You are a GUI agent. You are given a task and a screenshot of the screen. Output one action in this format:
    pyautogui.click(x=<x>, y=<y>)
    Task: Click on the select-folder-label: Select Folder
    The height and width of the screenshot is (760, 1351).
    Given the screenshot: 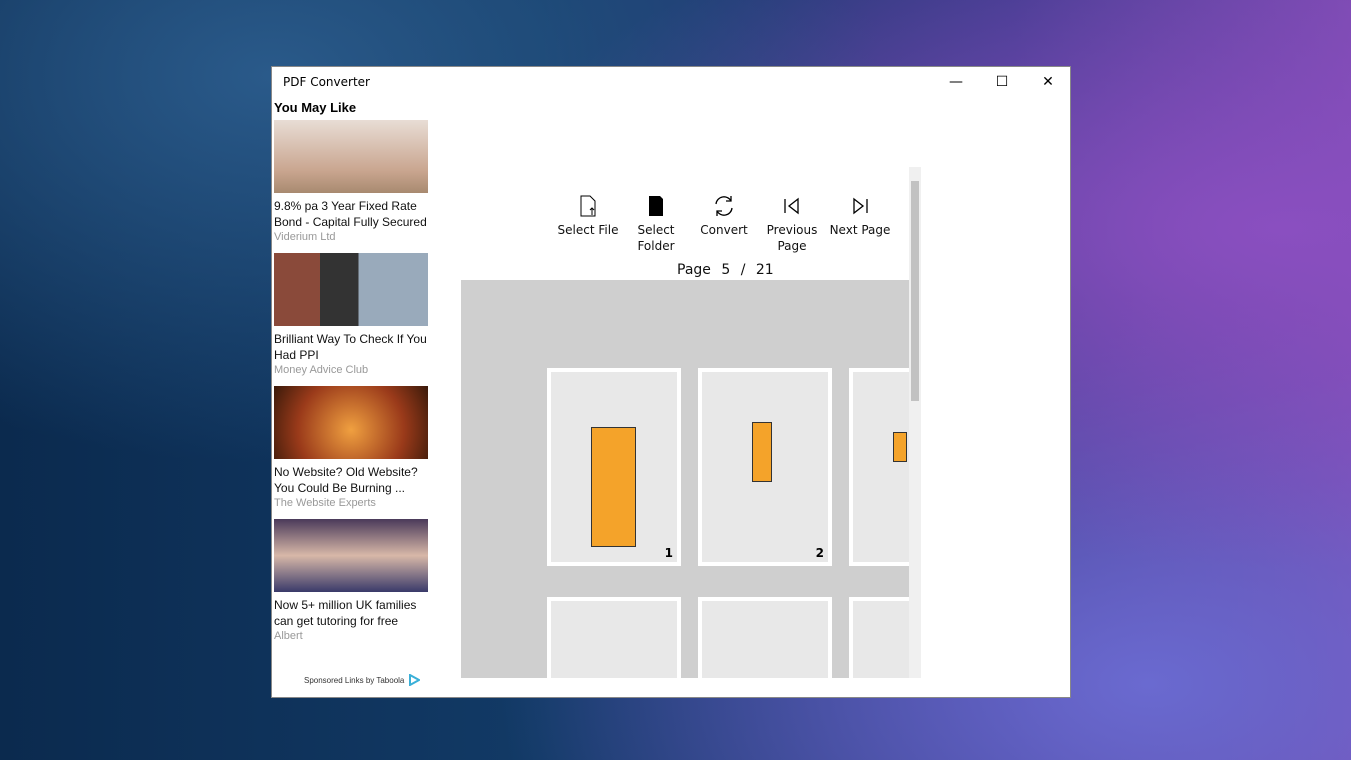 What is the action you would take?
    pyautogui.click(x=656, y=238)
    